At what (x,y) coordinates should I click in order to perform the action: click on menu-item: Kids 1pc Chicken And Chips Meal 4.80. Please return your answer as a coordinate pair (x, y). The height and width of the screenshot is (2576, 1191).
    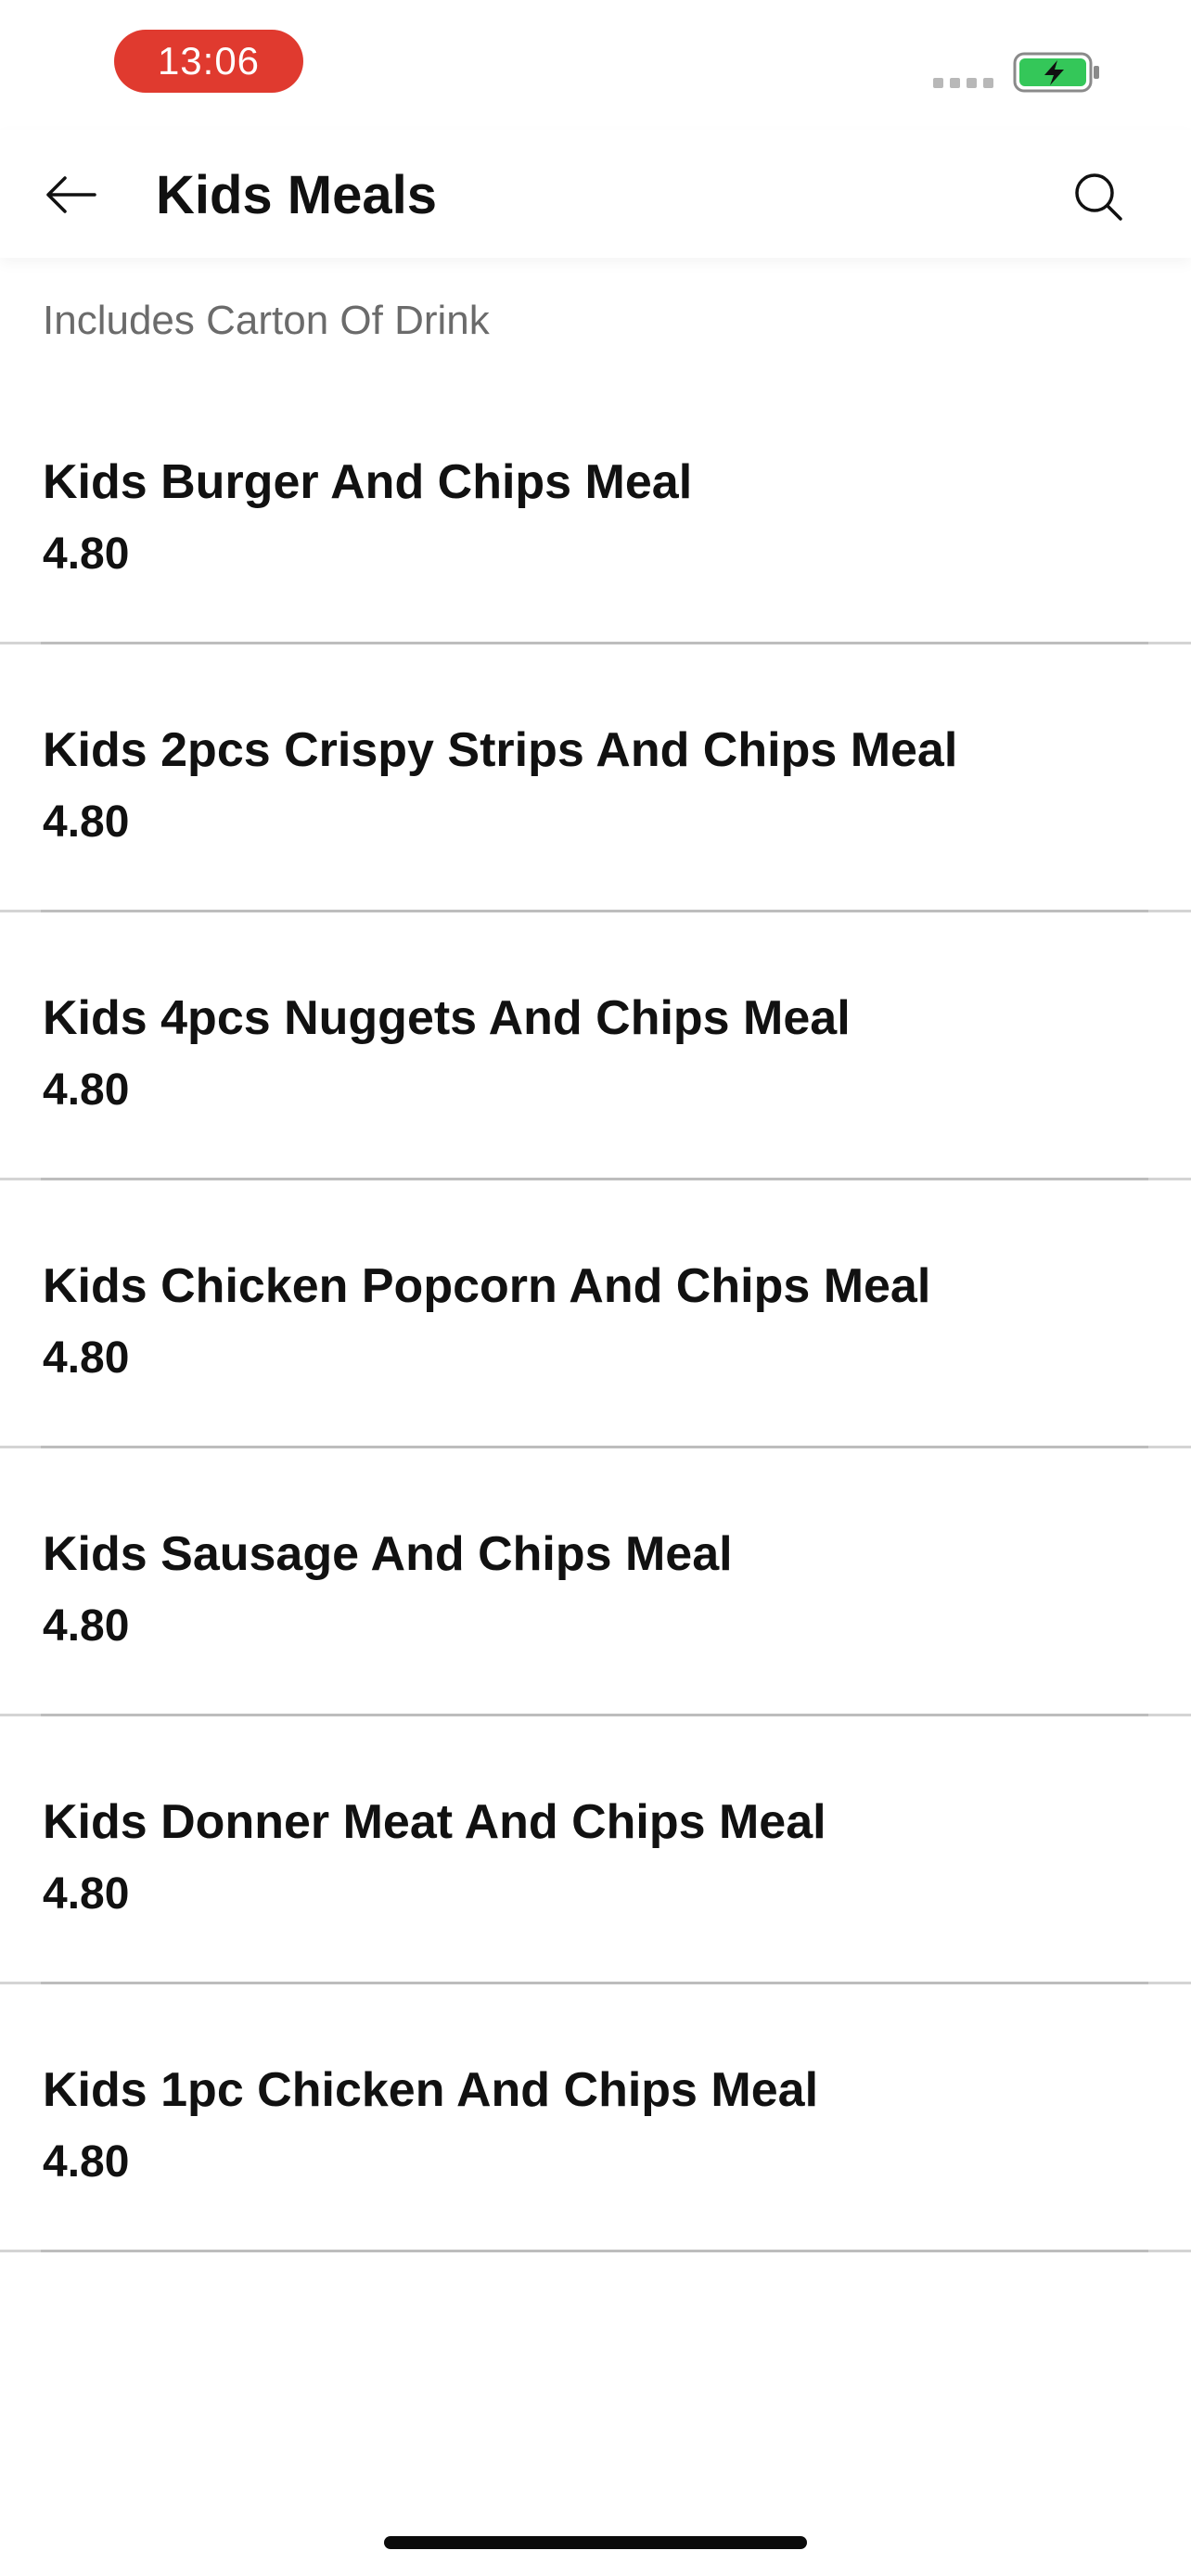
    Looking at the image, I should click on (595, 2118).